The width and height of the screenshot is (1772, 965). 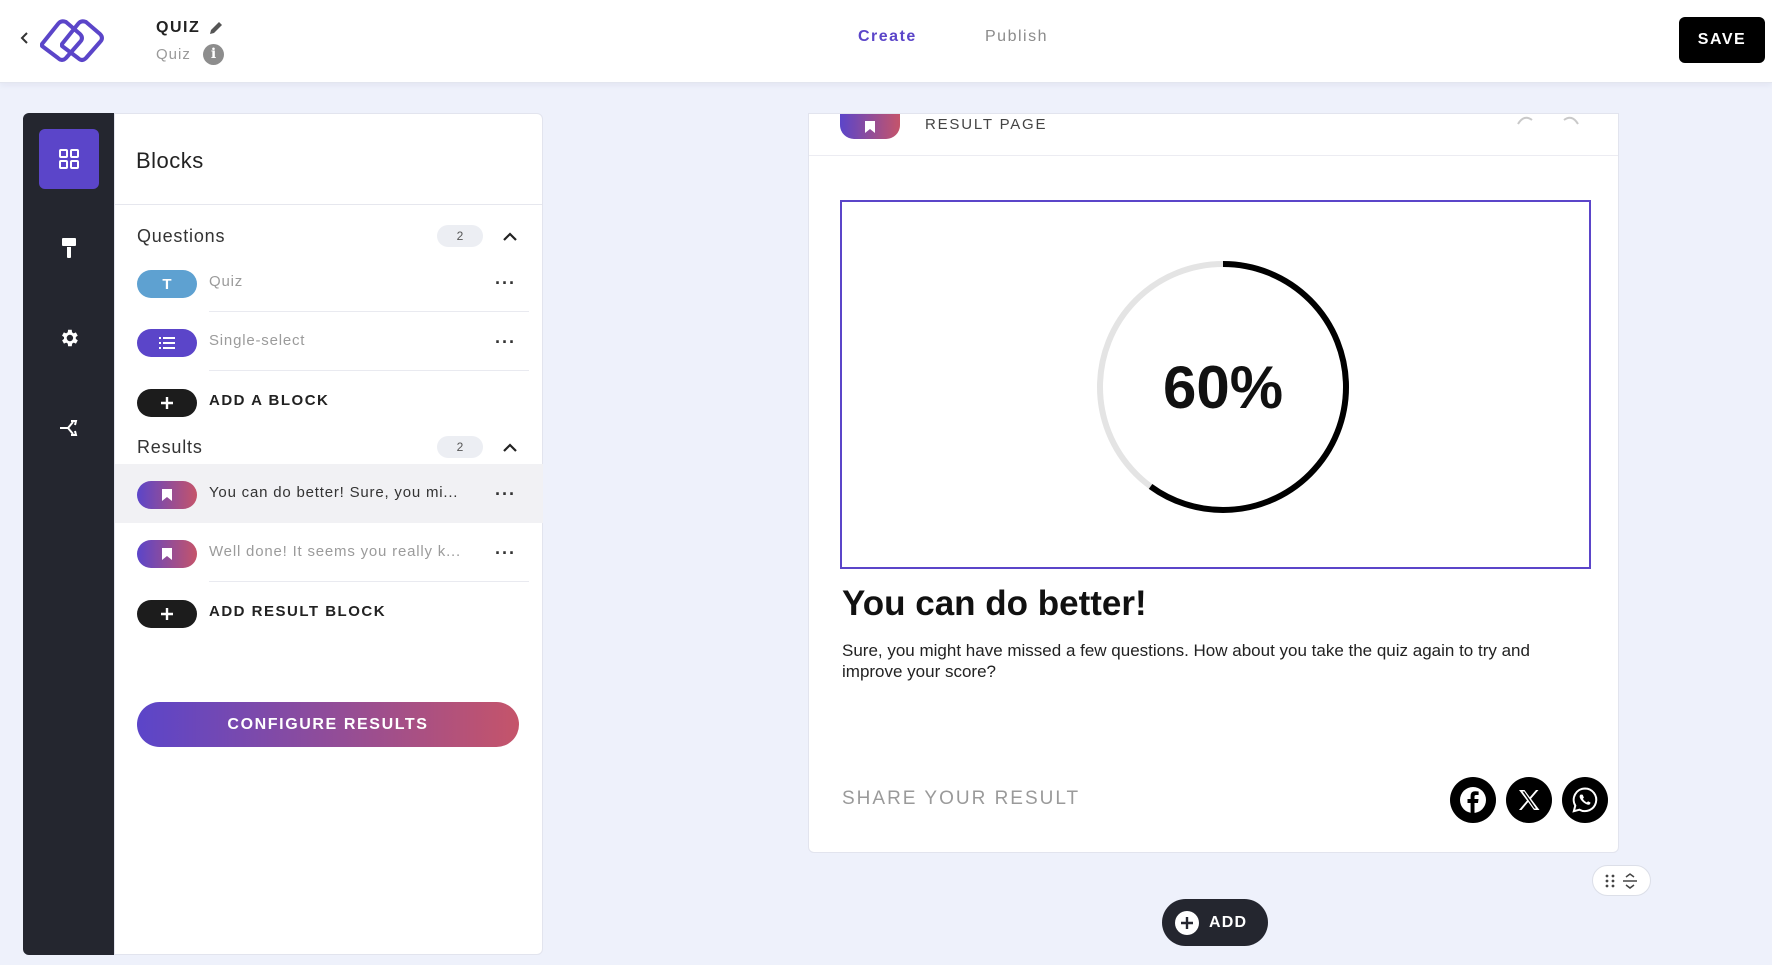 I want to click on x-share-button, so click(x=1529, y=800).